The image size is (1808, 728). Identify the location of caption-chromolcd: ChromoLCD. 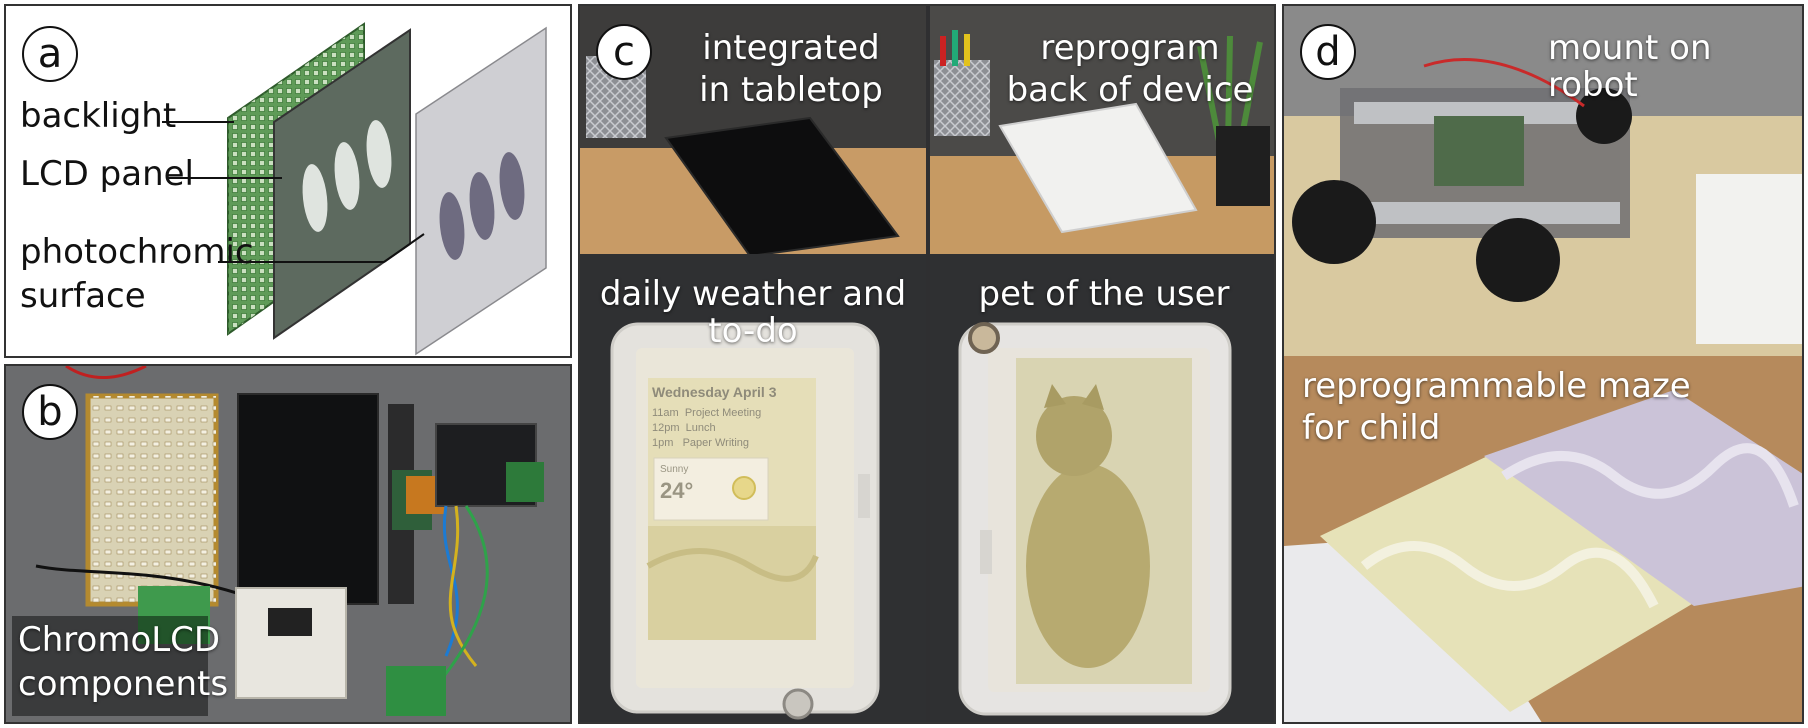
(119, 640).